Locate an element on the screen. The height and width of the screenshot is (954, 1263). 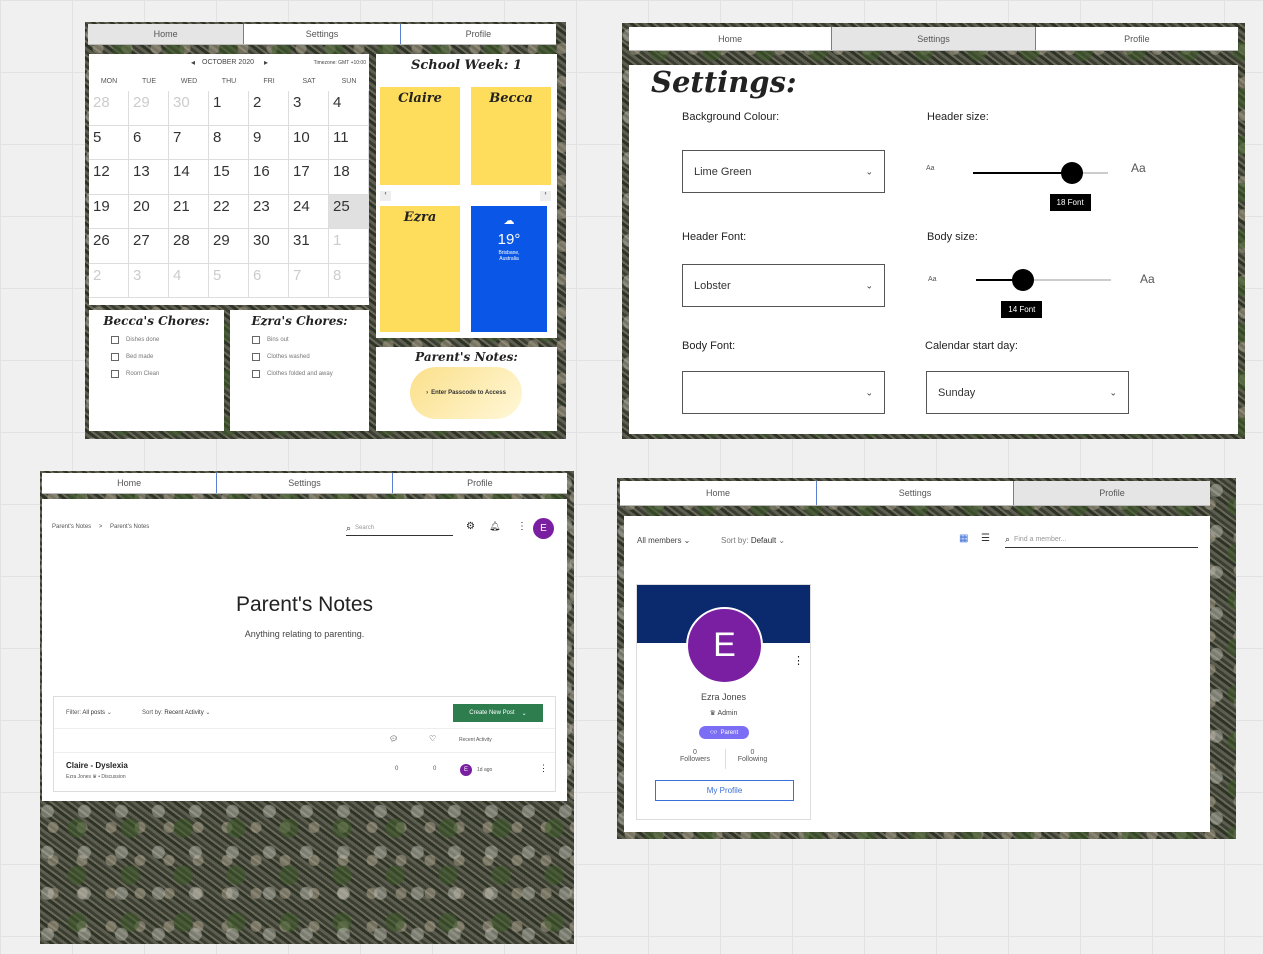
next-month-button: ▸ is located at coordinates (266, 62).